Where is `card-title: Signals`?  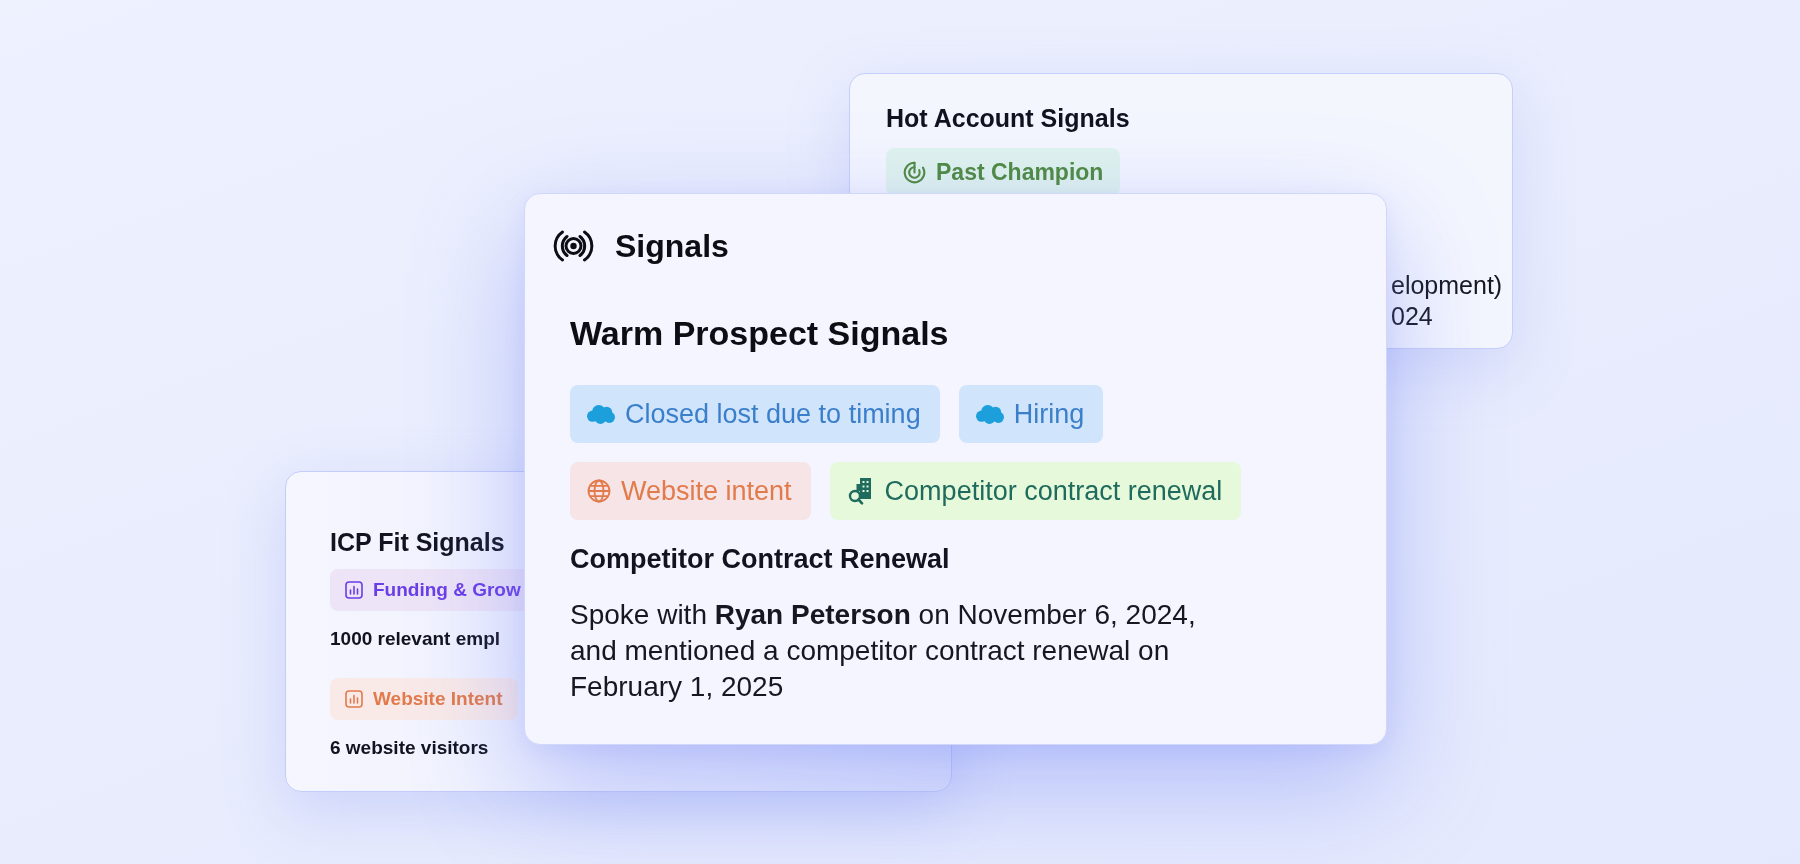
card-title: Signals is located at coordinates (672, 246).